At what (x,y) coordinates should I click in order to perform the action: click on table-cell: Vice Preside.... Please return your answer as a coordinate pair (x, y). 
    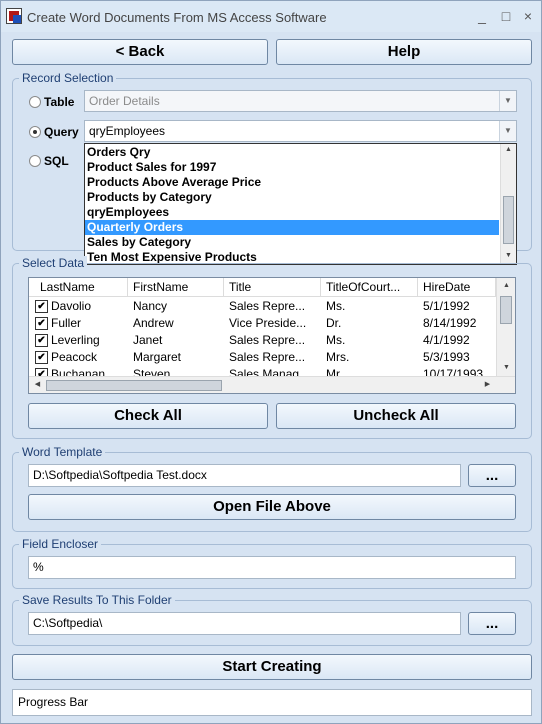
    Looking at the image, I should click on (268, 323).